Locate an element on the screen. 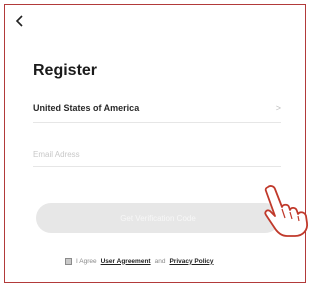 The height and width of the screenshot is (287, 320). hand-pointer-icon is located at coordinates (286, 211).